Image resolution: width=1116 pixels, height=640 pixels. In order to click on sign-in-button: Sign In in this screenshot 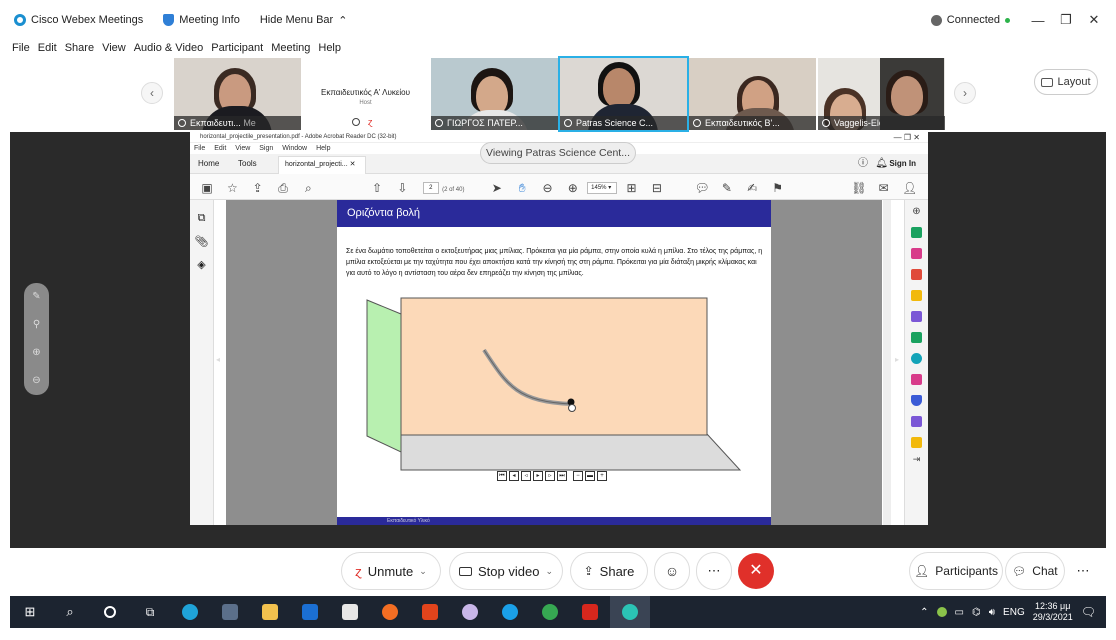, I will do `click(902, 164)`.